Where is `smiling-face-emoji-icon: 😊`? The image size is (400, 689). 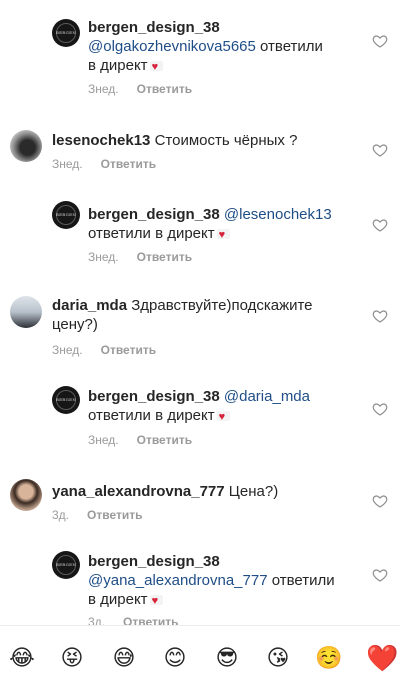 smiling-face-emoji-icon: 😊 is located at coordinates (175, 659).